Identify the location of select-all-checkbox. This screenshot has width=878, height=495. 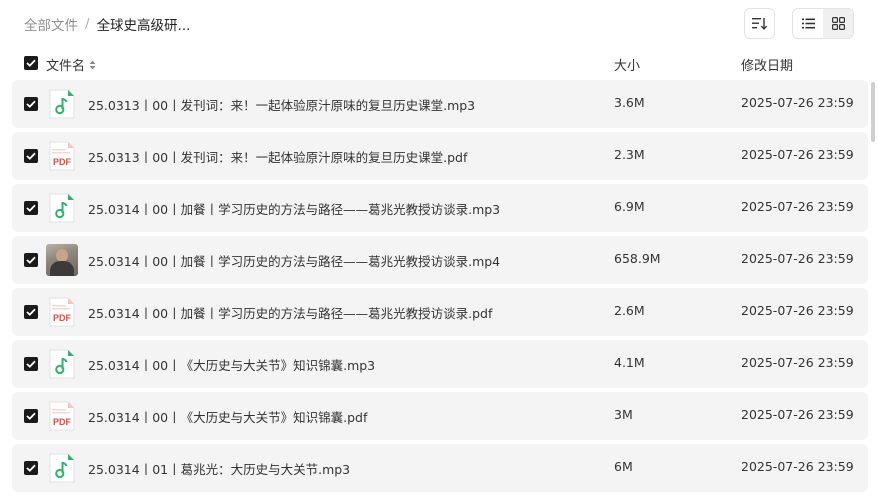
(31, 63).